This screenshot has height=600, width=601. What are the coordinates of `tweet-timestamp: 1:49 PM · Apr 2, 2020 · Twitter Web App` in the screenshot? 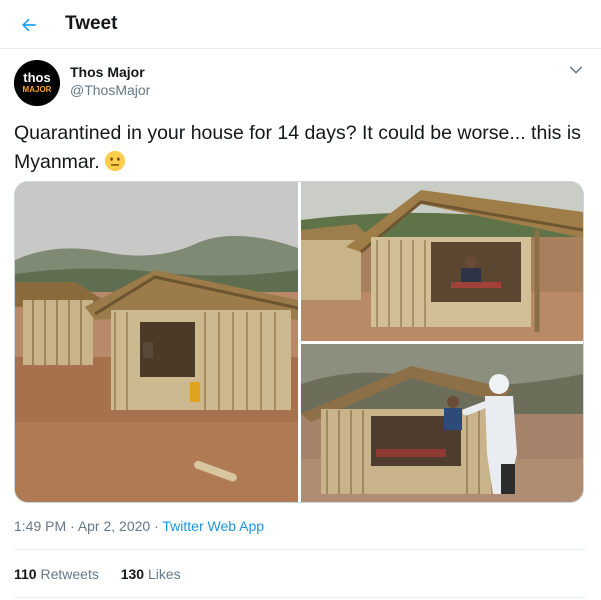 It's located at (139, 526).